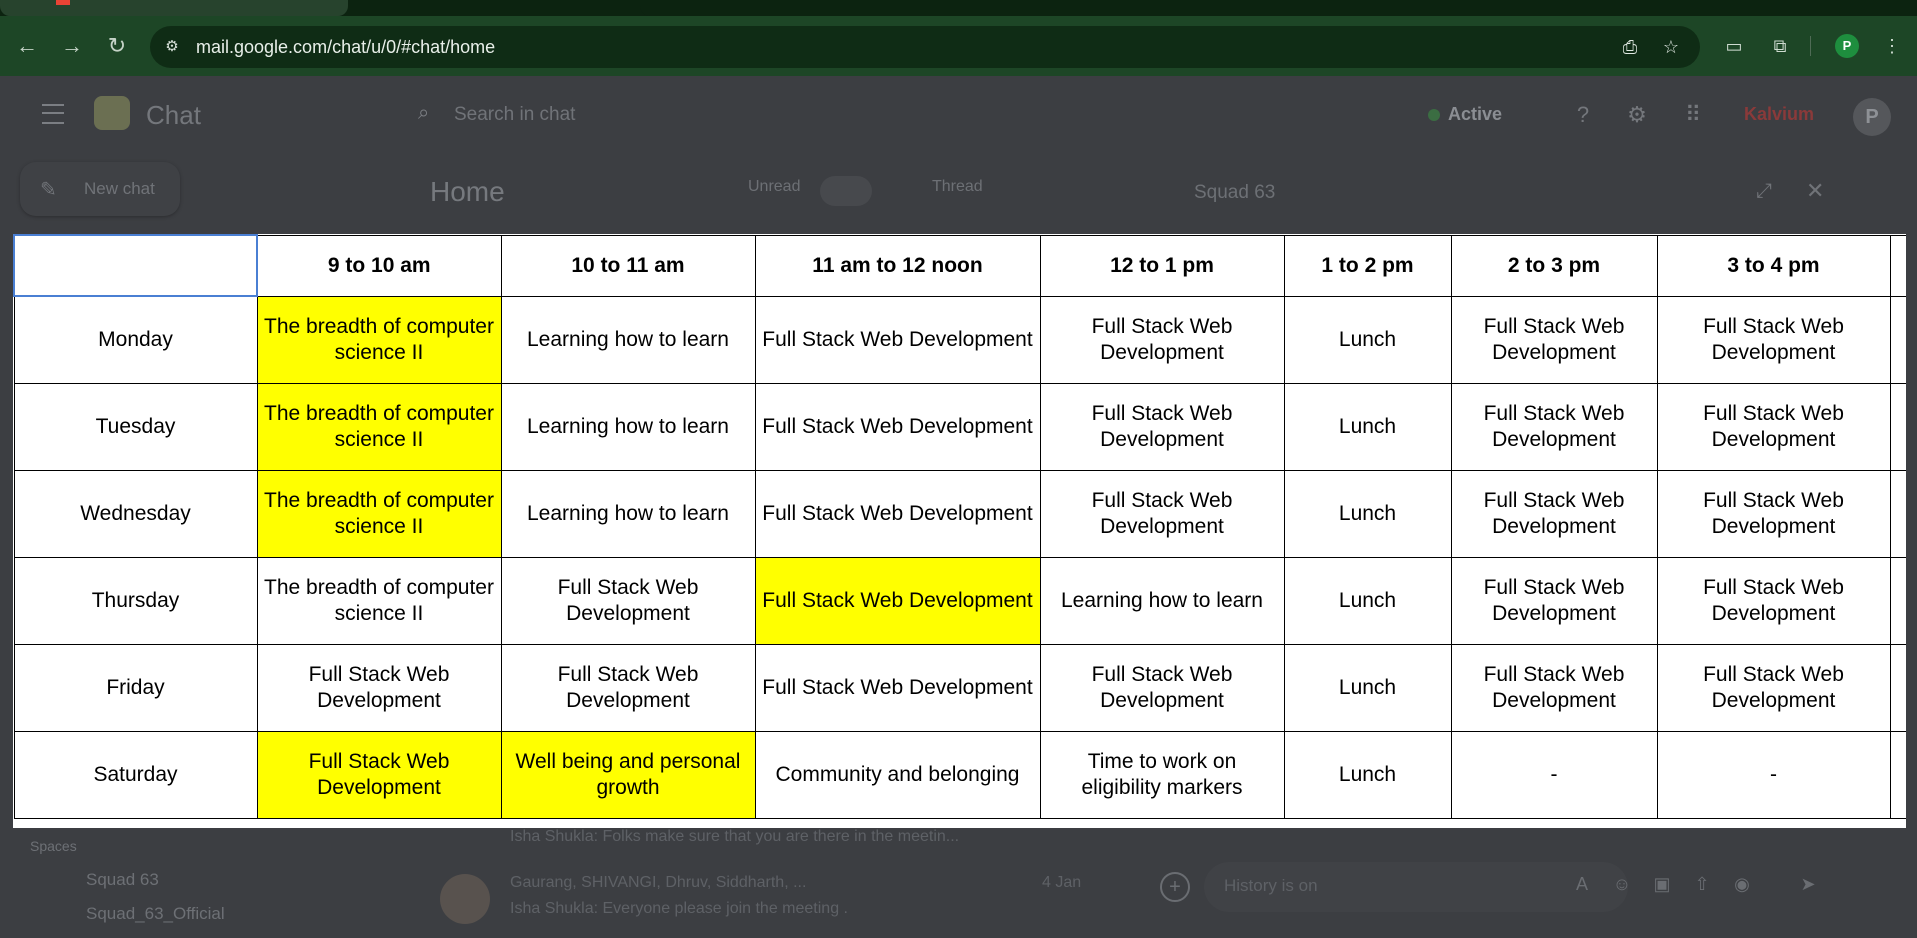 The image size is (1917, 938). Describe the element at coordinates (1808, 884) in the screenshot. I see `send-icon: ➤` at that location.